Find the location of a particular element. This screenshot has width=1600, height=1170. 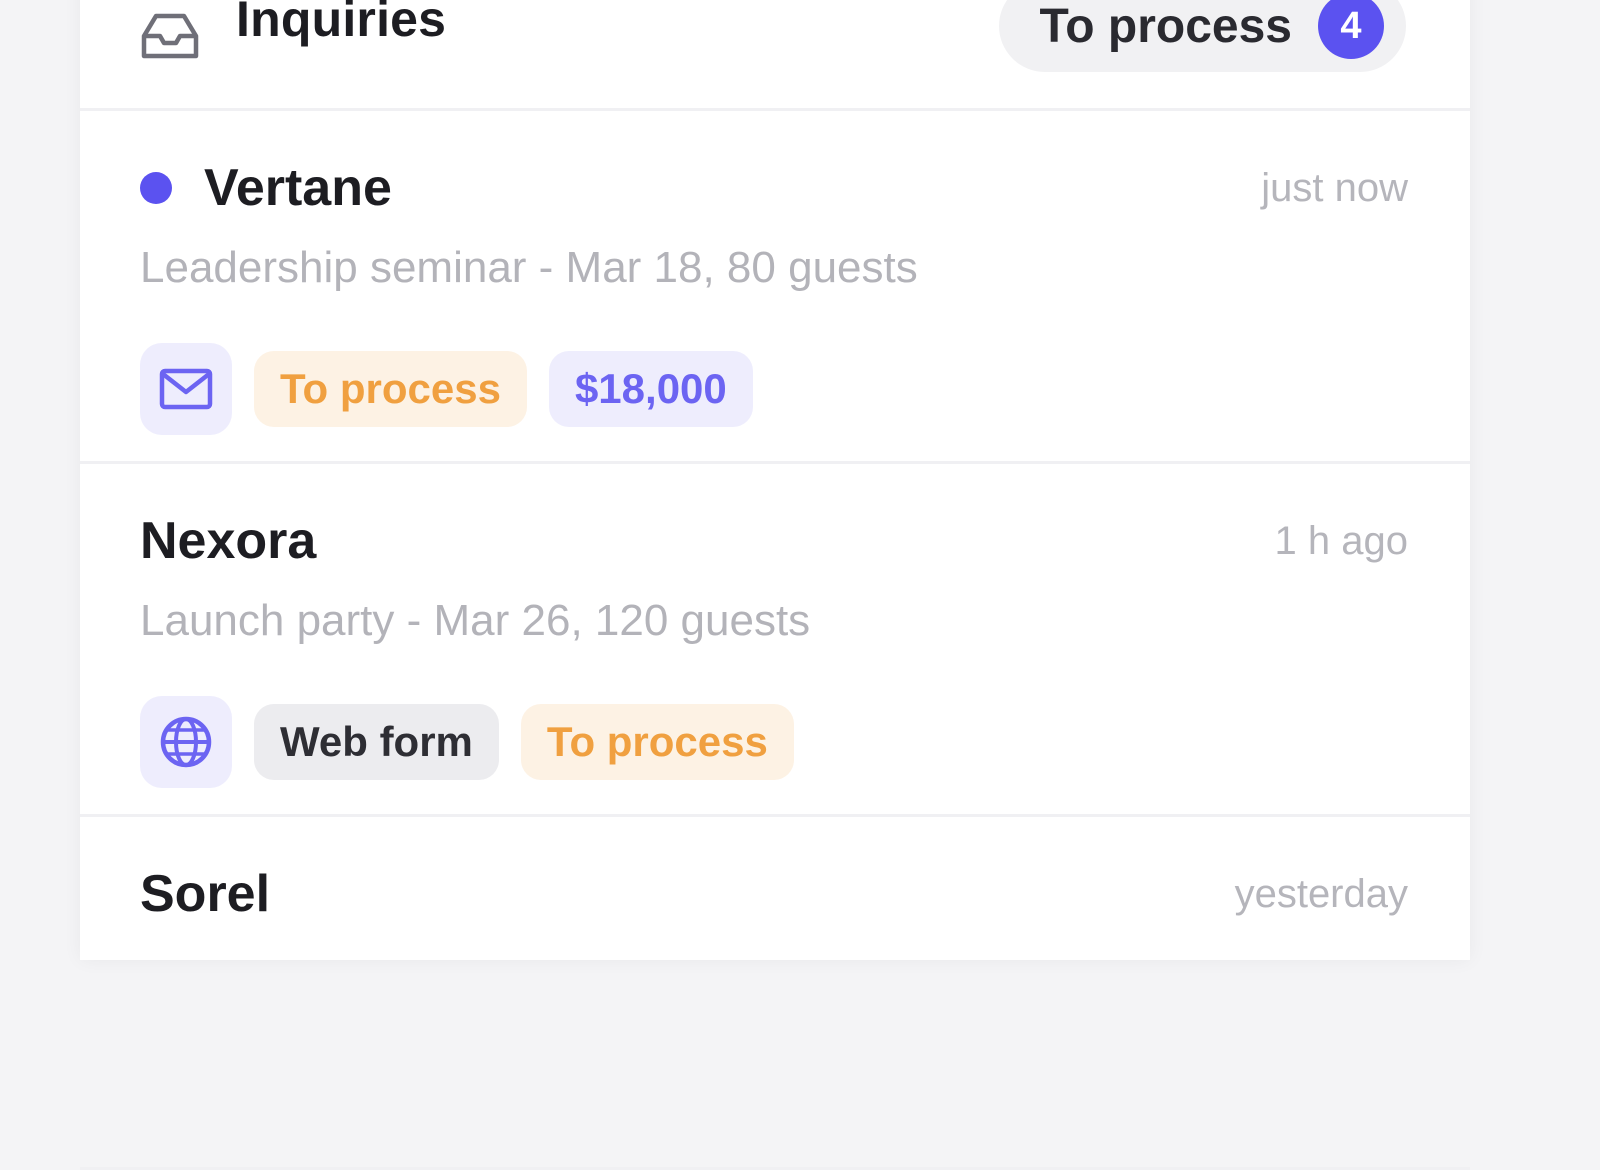

inquiry-title-row: Vertane just now is located at coordinates (774, 188).